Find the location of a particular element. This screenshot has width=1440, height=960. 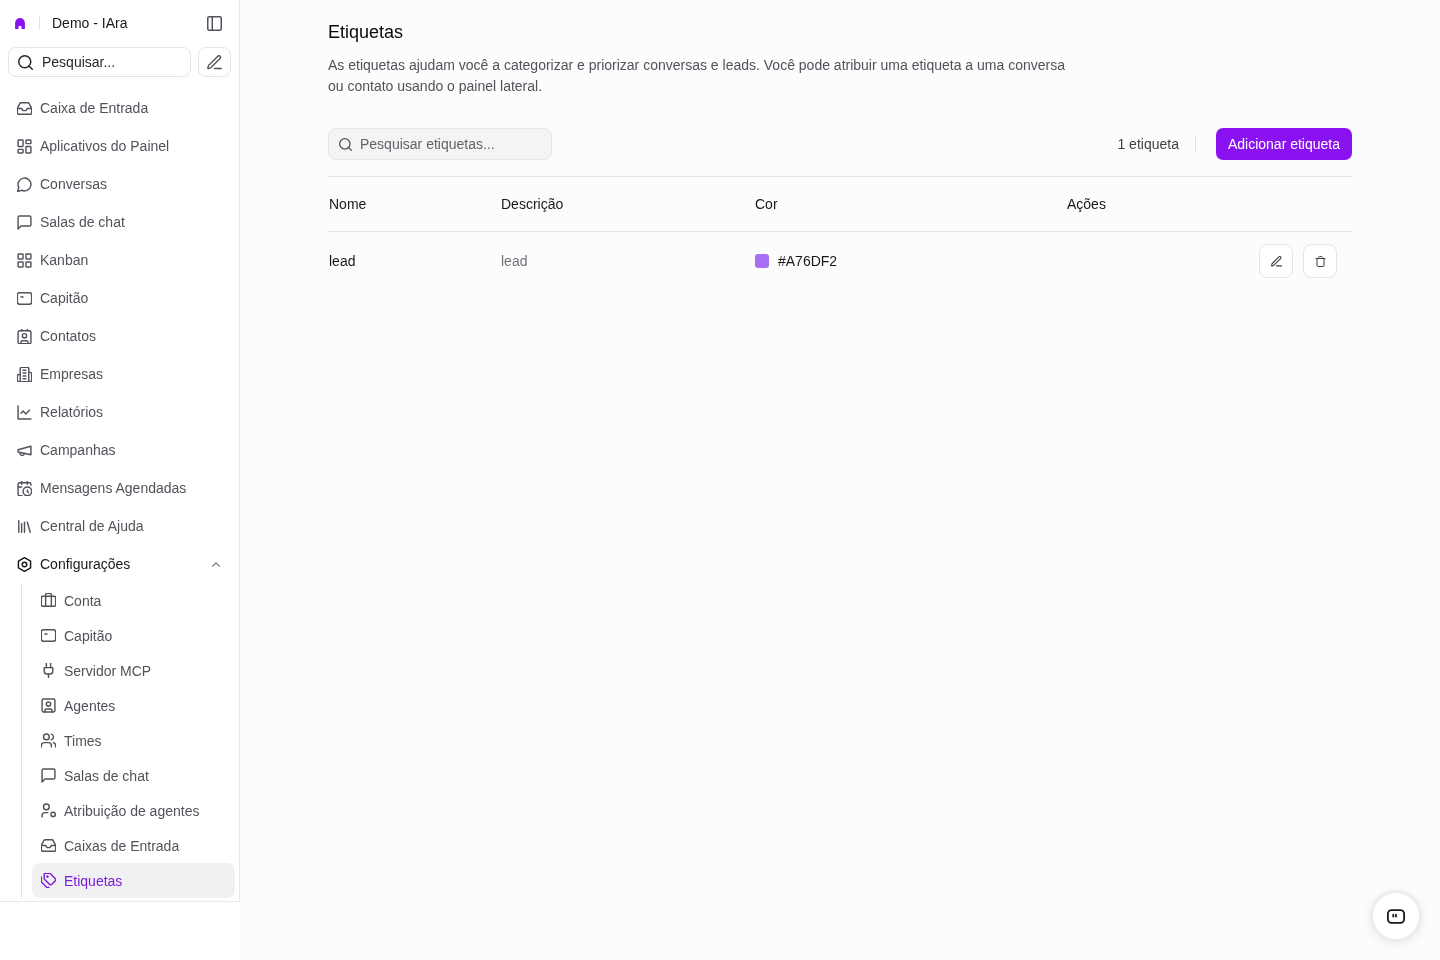

face-screen-icon is located at coordinates (1396, 916).